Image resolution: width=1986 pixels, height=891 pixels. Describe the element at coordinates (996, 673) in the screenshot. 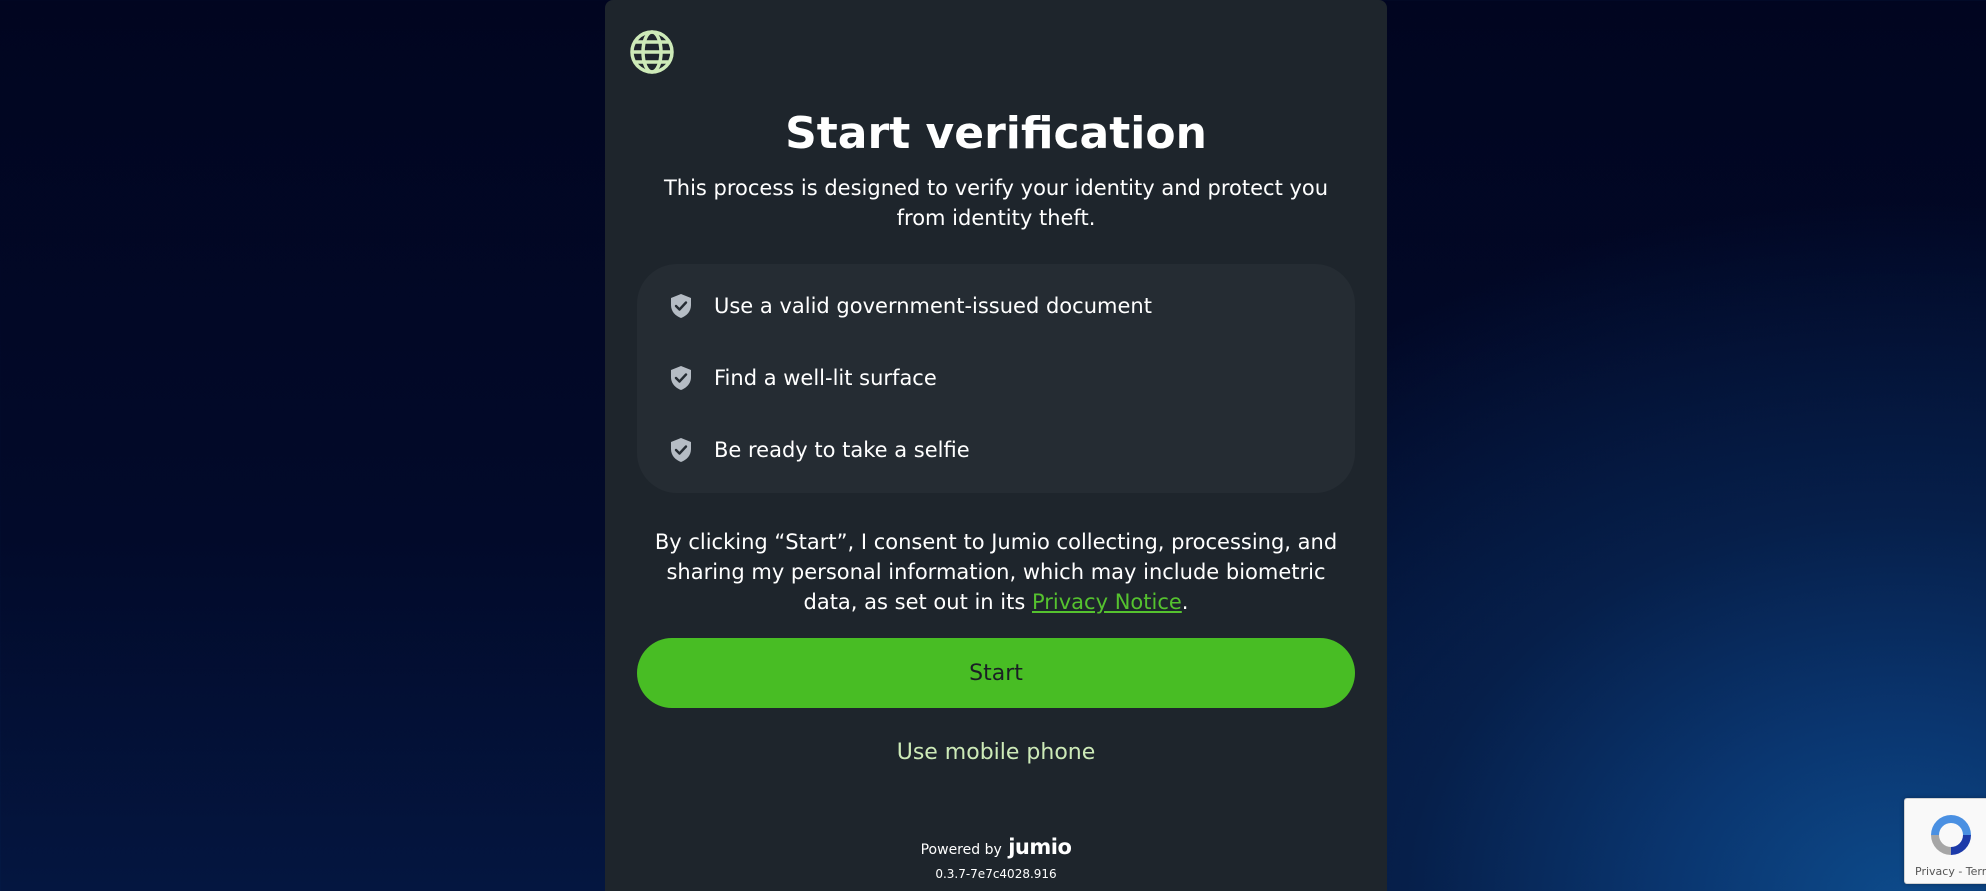

I see `start-button: Start` at that location.